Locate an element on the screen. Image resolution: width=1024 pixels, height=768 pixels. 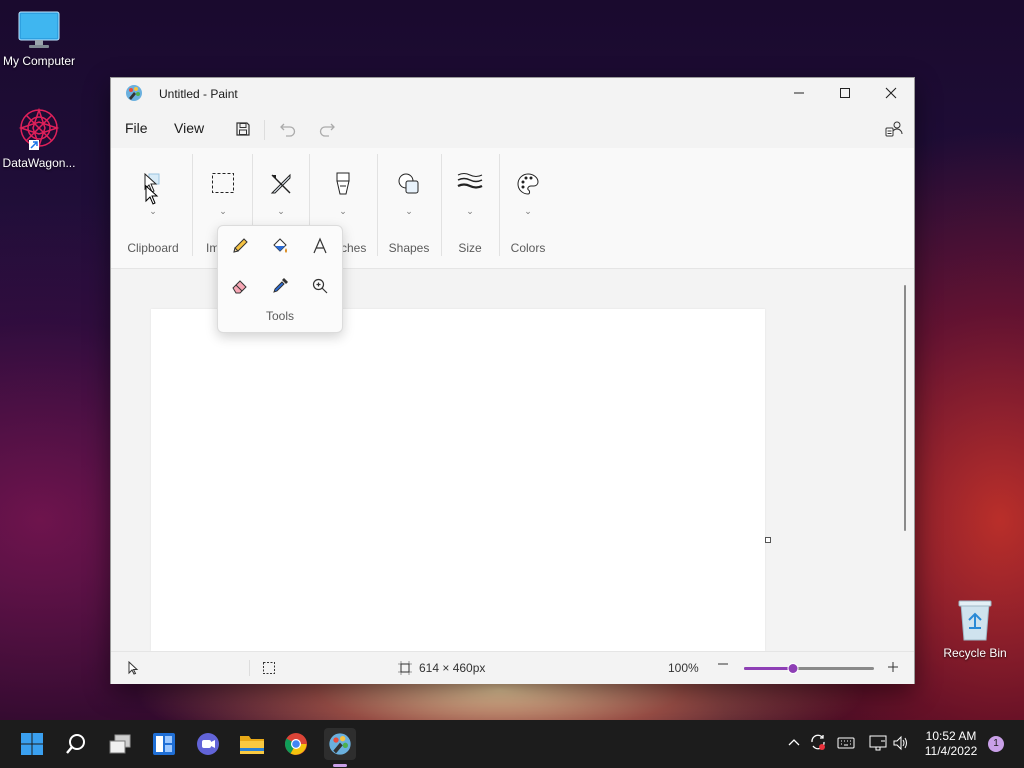
redo-icon is located at coordinates (327, 130).